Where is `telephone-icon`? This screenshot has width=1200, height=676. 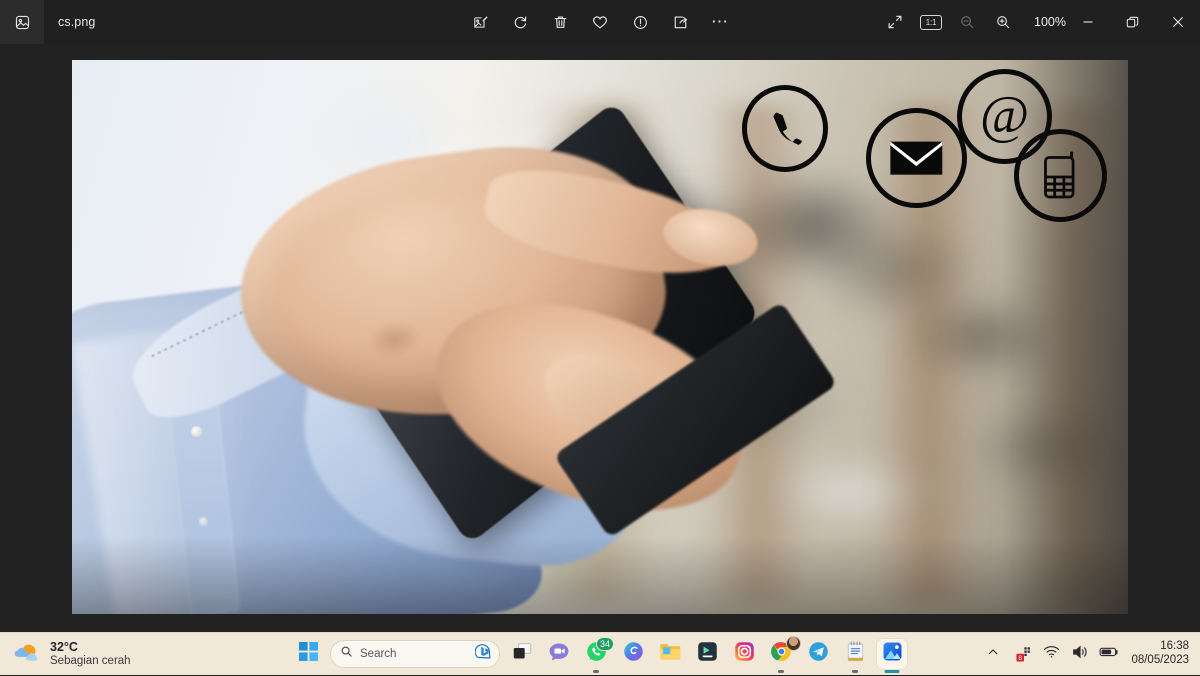
telephone-icon is located at coordinates (785, 128).